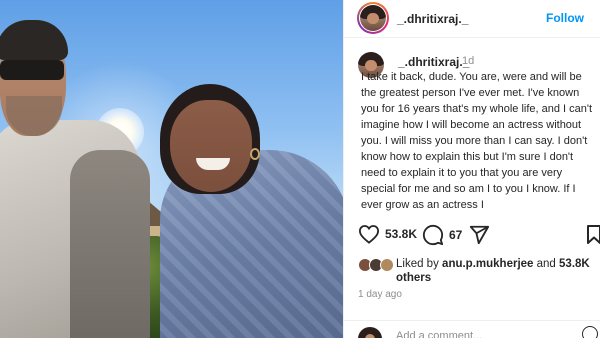 This screenshot has height=338, width=600. Describe the element at coordinates (574, 264) in the screenshot. I see `others-count: 53.8K` at that location.